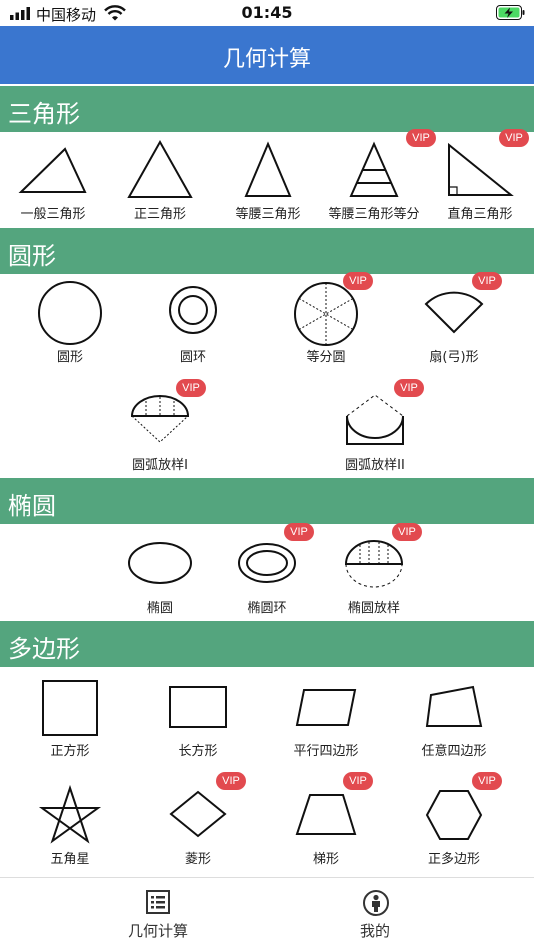 The width and height of the screenshot is (534, 950). I want to click on item-label: 圆弧放样I, so click(160, 465).